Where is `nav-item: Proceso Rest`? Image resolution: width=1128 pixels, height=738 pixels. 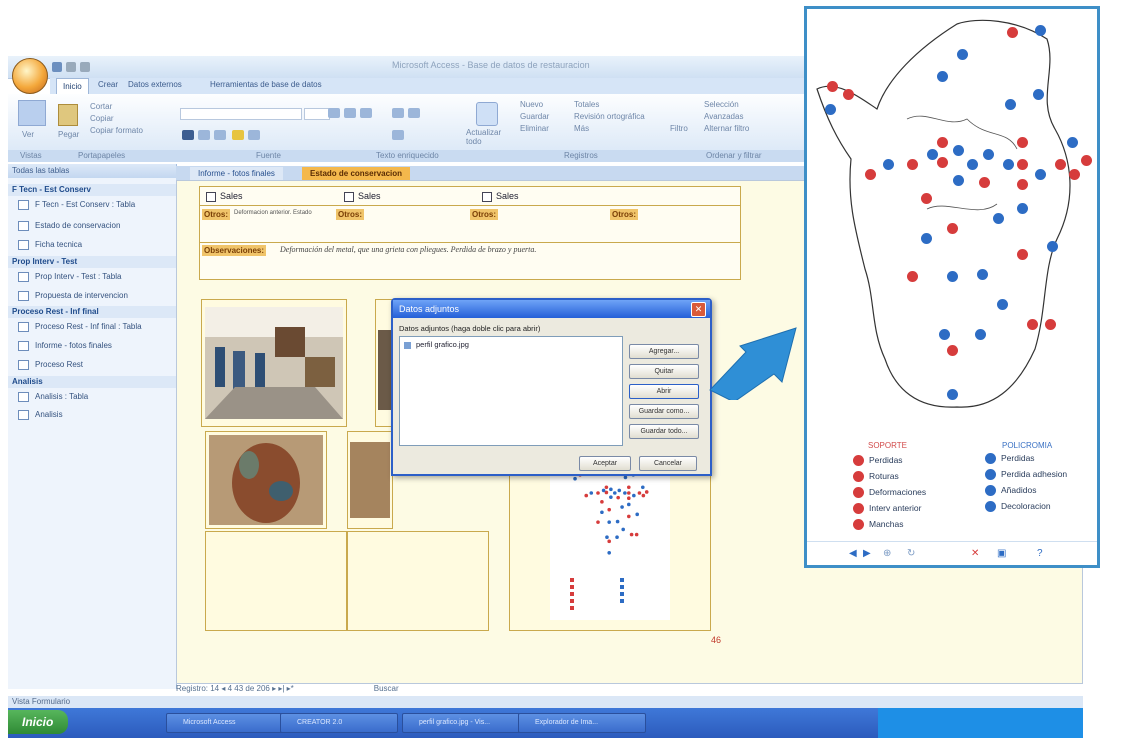
nav-item: Proceso Rest is located at coordinates (95, 364).